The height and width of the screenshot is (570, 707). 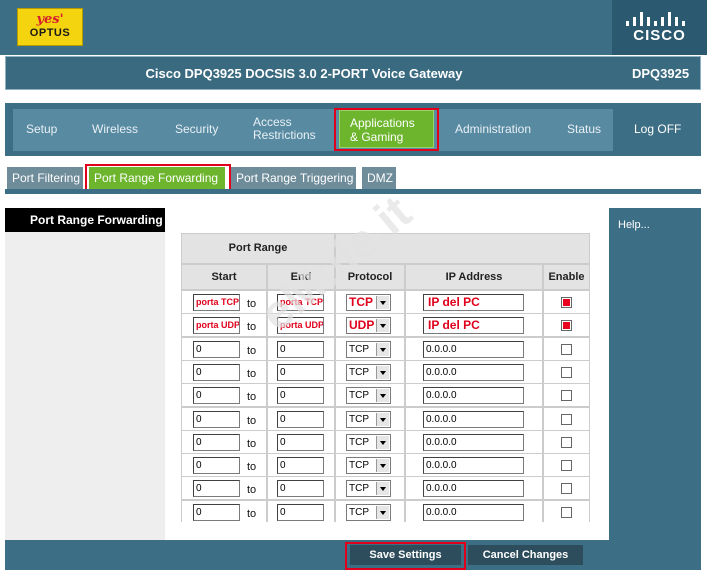 What do you see at coordinates (362, 325) in the screenshot?
I see `protocol-value: UDP` at bounding box center [362, 325].